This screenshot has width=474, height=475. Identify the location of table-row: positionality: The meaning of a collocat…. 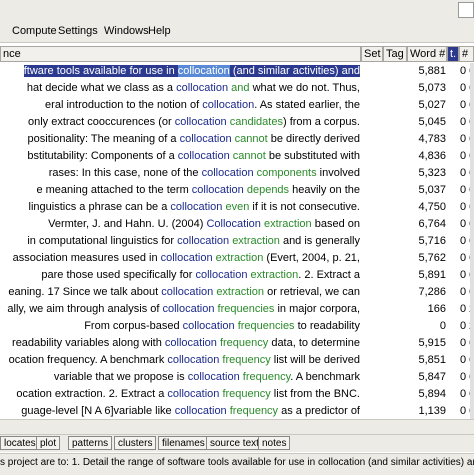
(237, 139).